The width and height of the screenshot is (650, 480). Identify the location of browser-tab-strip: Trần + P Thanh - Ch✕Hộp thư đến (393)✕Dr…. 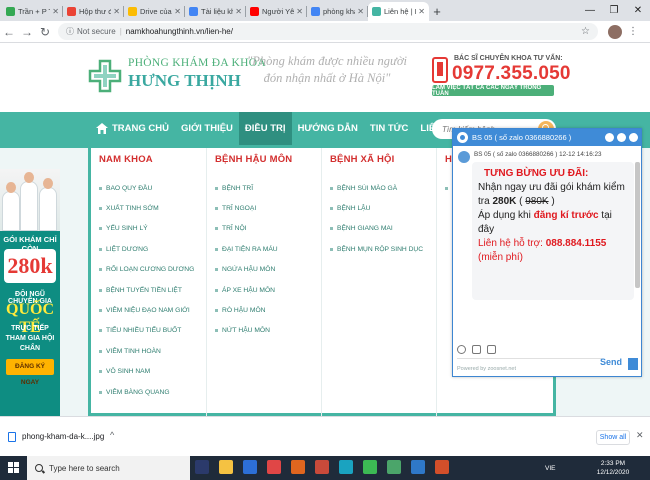
(325, 10).